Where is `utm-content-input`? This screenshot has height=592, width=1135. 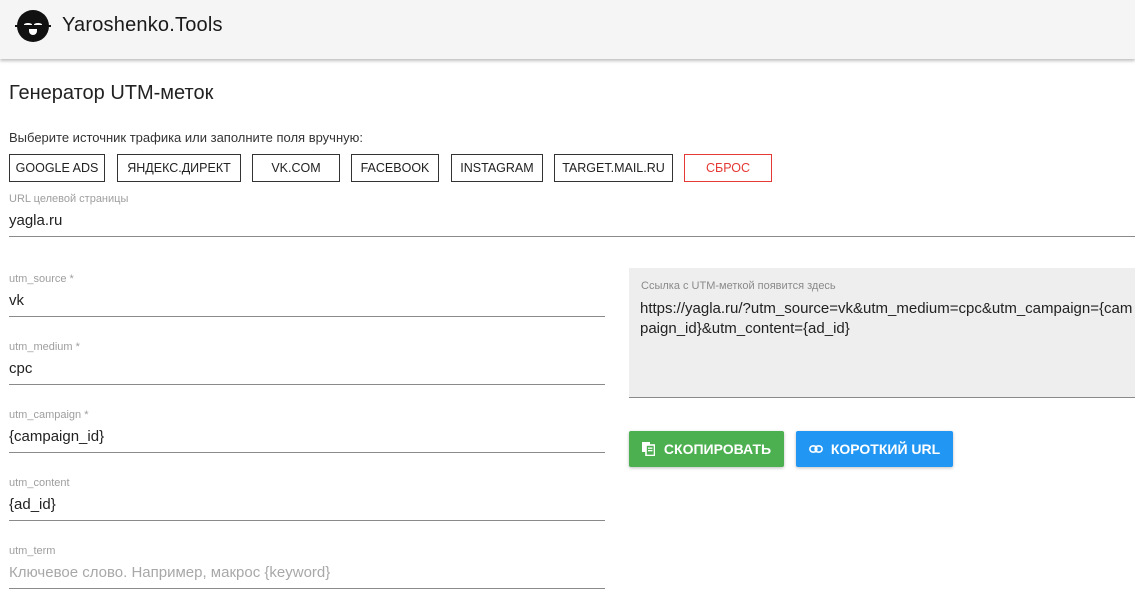
utm-content-input is located at coordinates (304, 504).